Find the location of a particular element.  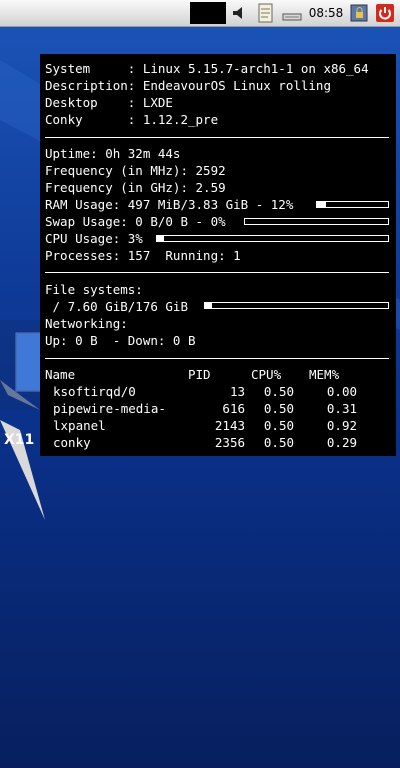

process-name: pipewire-media- is located at coordinates (109, 408).